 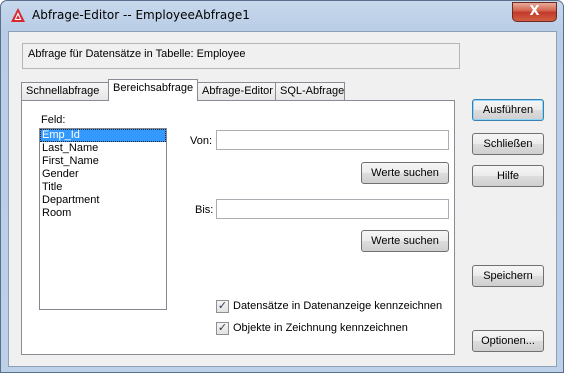 I want to click on tab-label: SQL-Abfrage, so click(x=312, y=91).